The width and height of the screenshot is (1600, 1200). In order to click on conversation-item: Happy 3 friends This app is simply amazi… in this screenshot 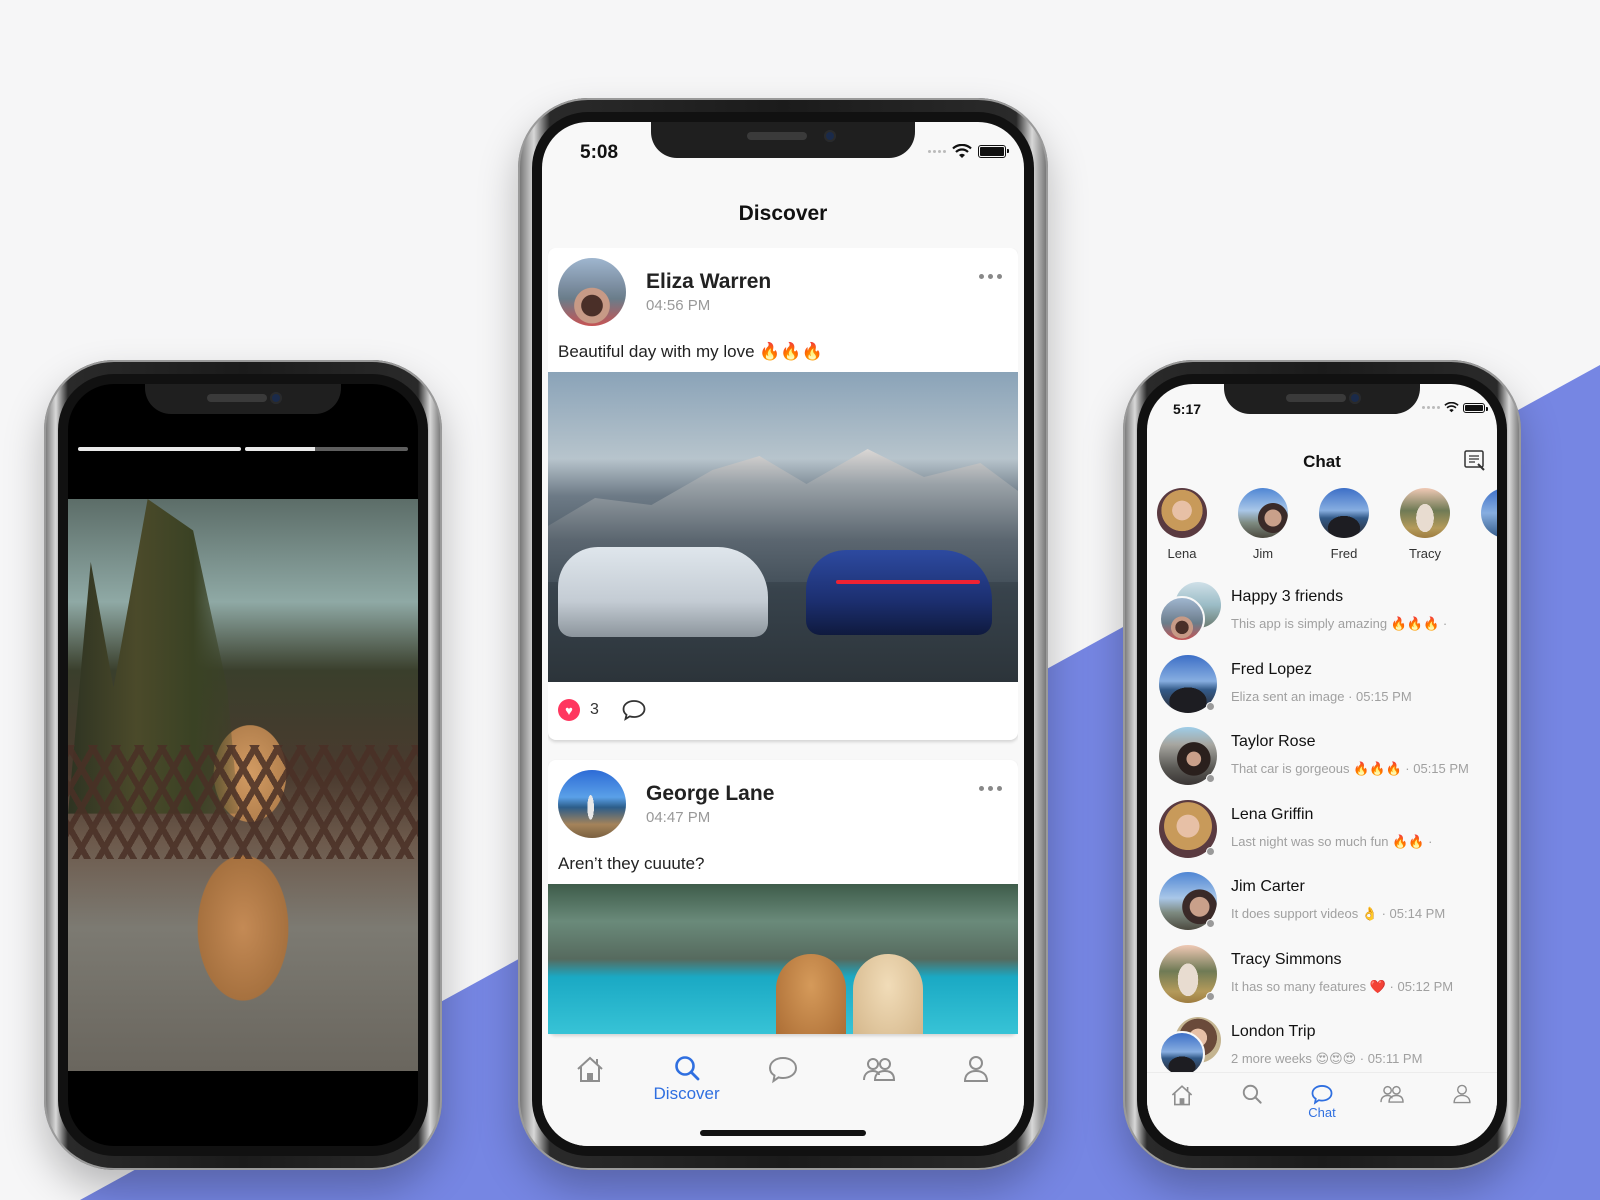, I will do `click(1322, 618)`.